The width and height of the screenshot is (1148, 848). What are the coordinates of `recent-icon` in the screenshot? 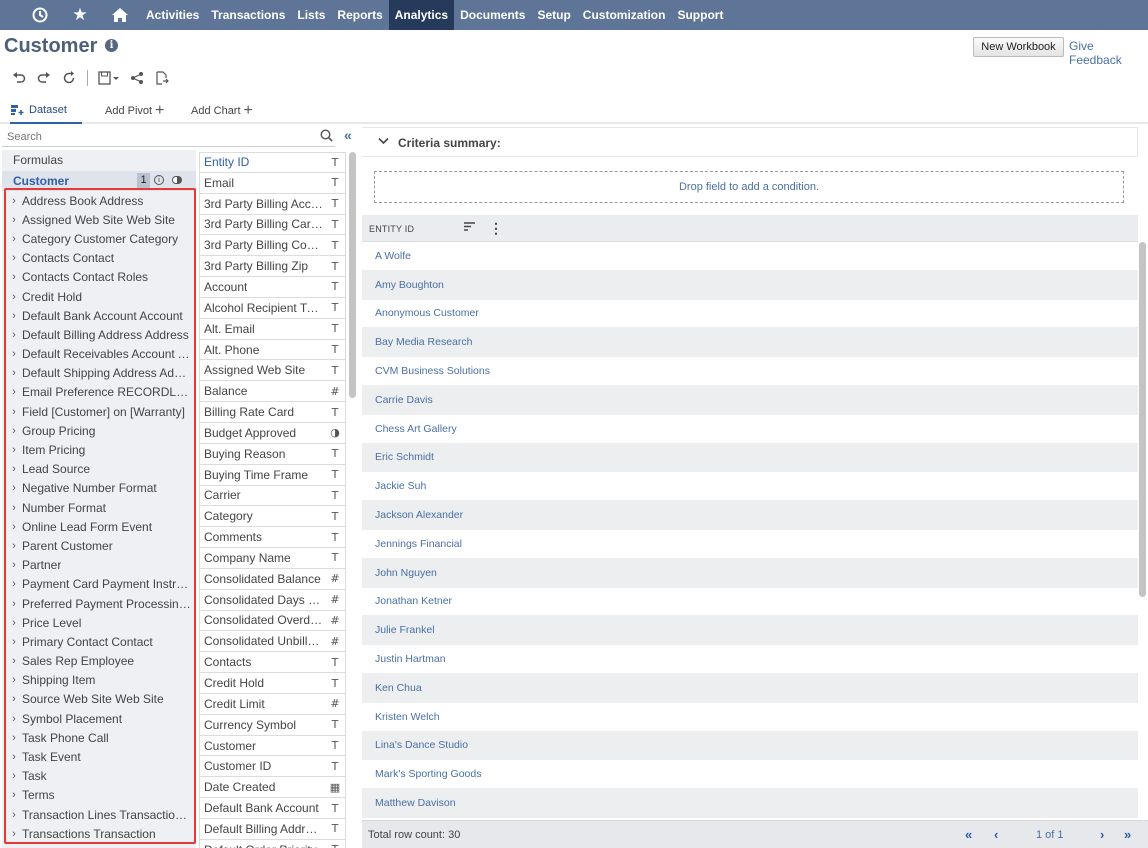 It's located at (40, 15).